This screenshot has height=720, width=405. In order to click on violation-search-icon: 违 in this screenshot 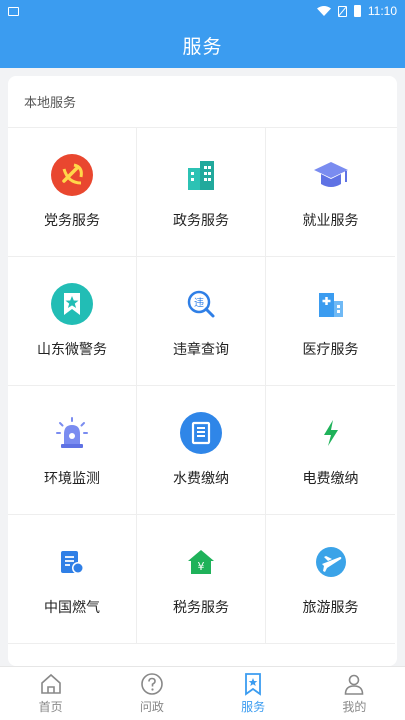, I will do `click(201, 304)`.